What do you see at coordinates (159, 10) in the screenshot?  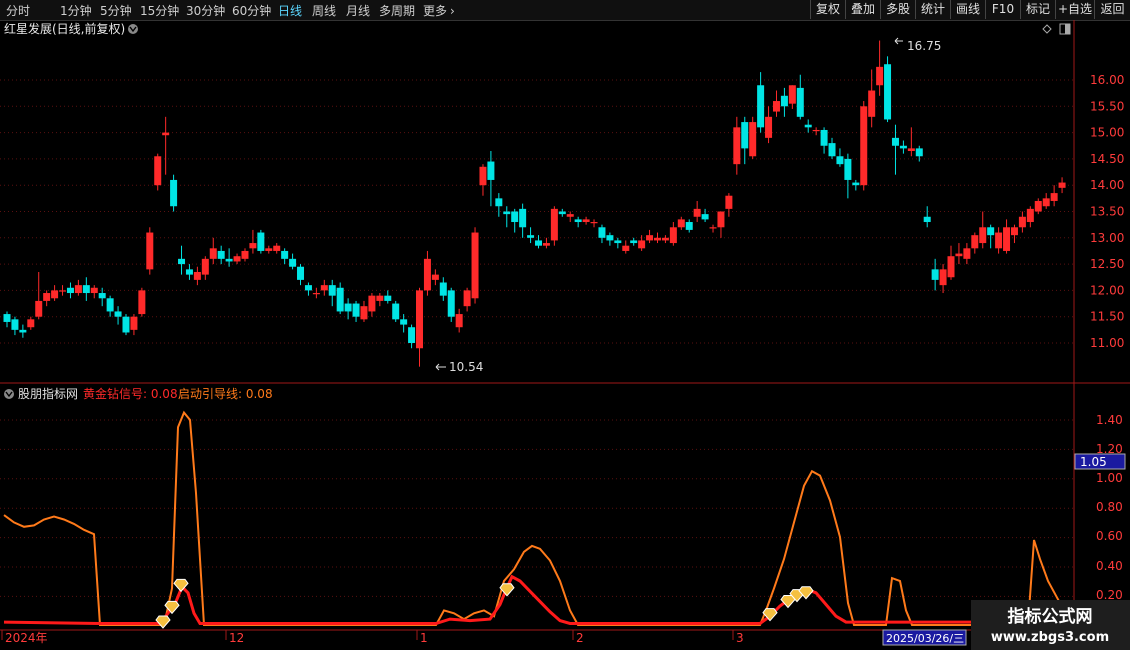 I see `tab-15-min: 15分钟` at bounding box center [159, 10].